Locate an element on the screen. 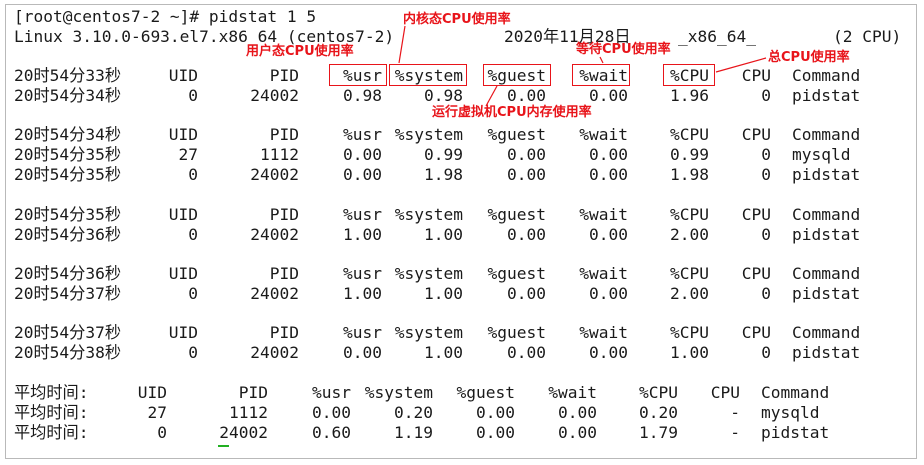  cursor-underline is located at coordinates (223, 446).